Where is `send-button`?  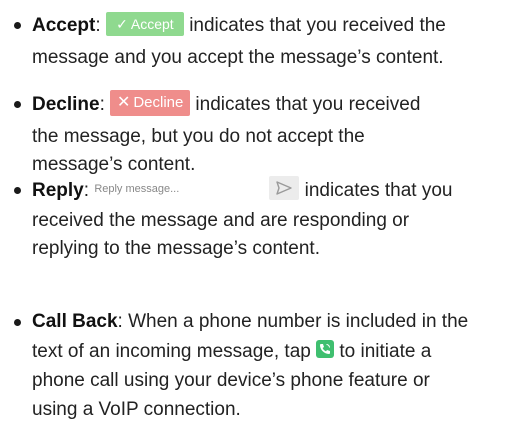 send-button is located at coordinates (284, 187).